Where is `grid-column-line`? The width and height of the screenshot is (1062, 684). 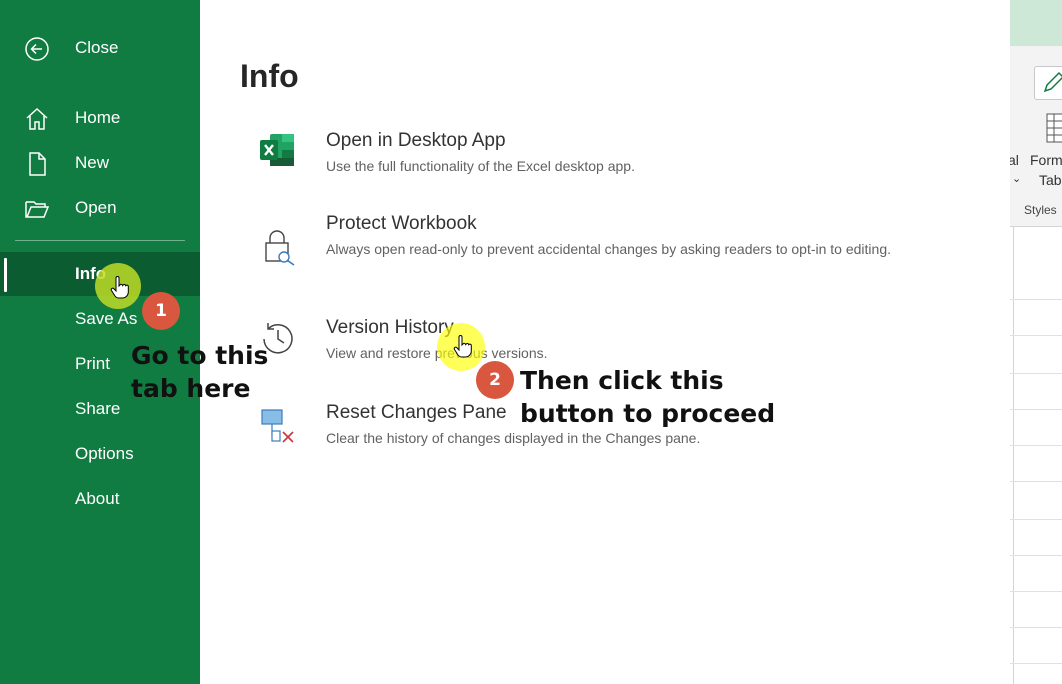
grid-column-line is located at coordinates (1013, 455).